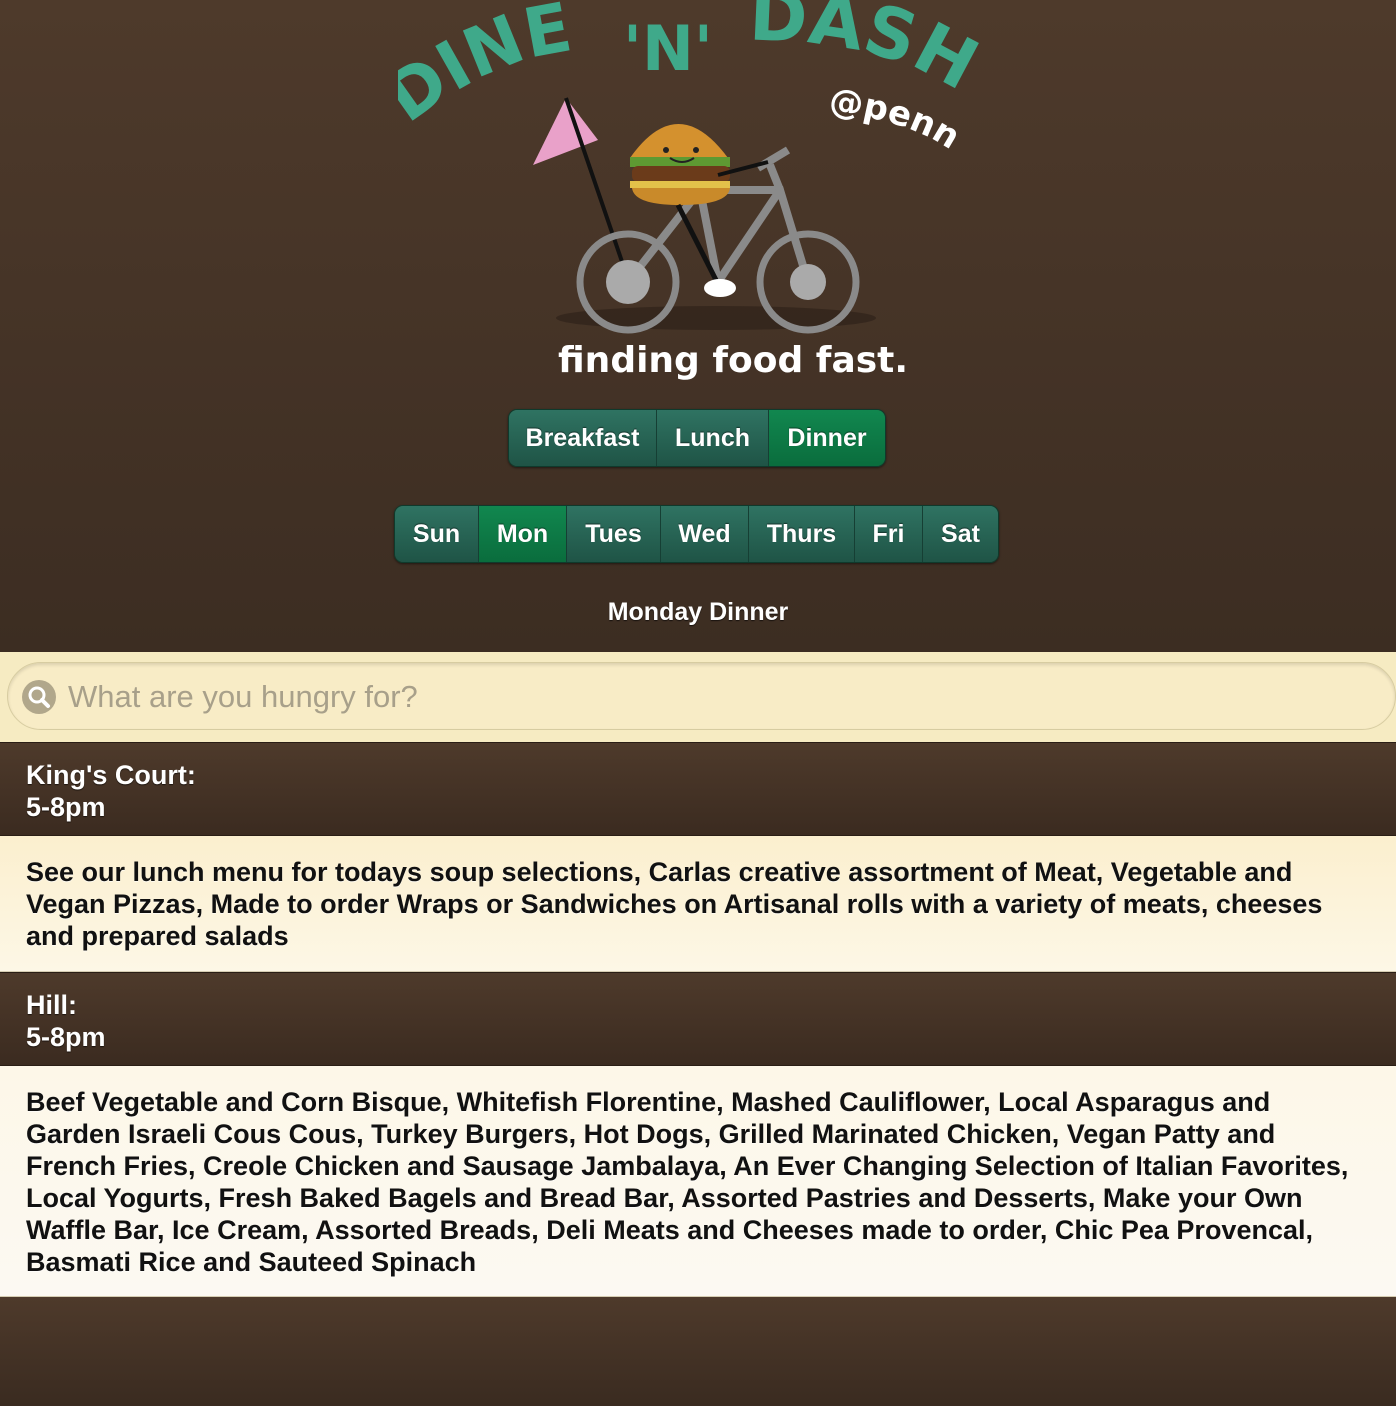  I want to click on logo-title-left: DINE, so click(487, 69).